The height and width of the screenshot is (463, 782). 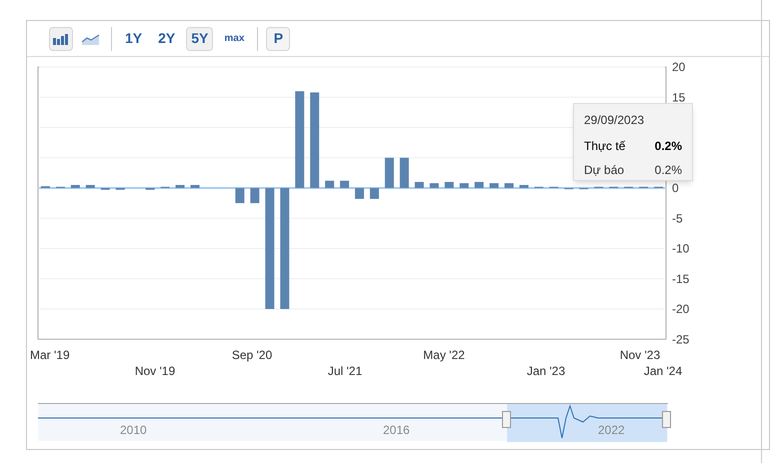 I want to click on x-axis-label: Mar '19, so click(x=50, y=355).